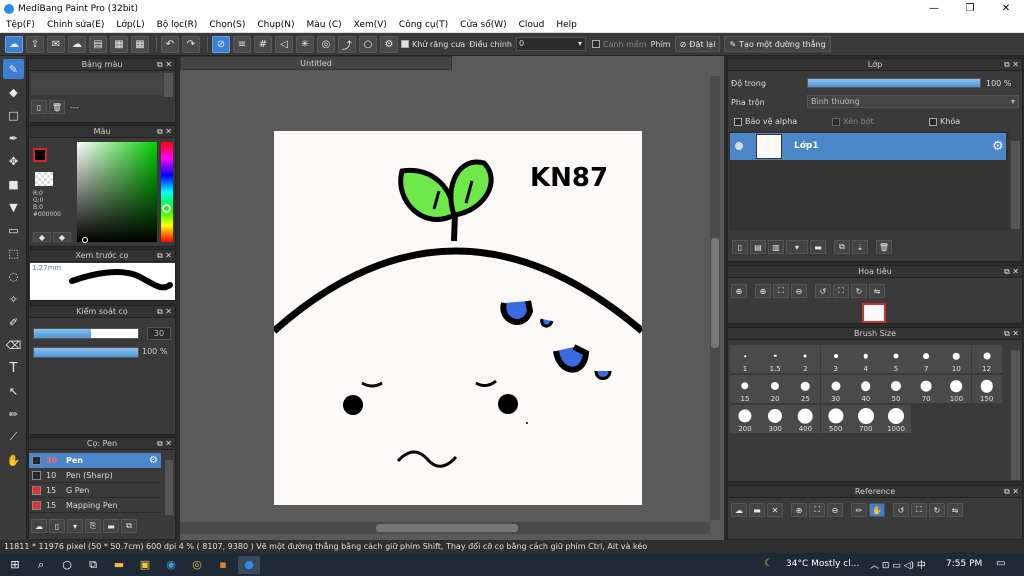 Image resolution: width=1024 pixels, height=576 pixels. What do you see at coordinates (1015, 415) in the screenshot?
I see `brush-size-scrollbar` at bounding box center [1015, 415].